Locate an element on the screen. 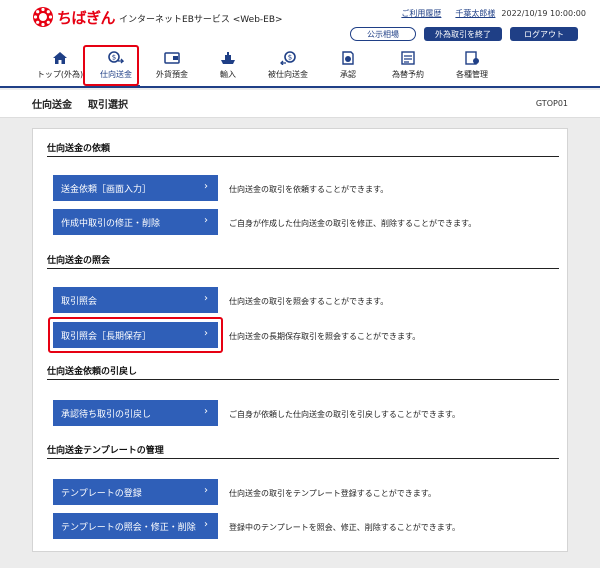 Image resolution: width=600 pixels, height=568 pixels. edit-draft-button: 作成中取引の修正・削除 › is located at coordinates (135, 222).